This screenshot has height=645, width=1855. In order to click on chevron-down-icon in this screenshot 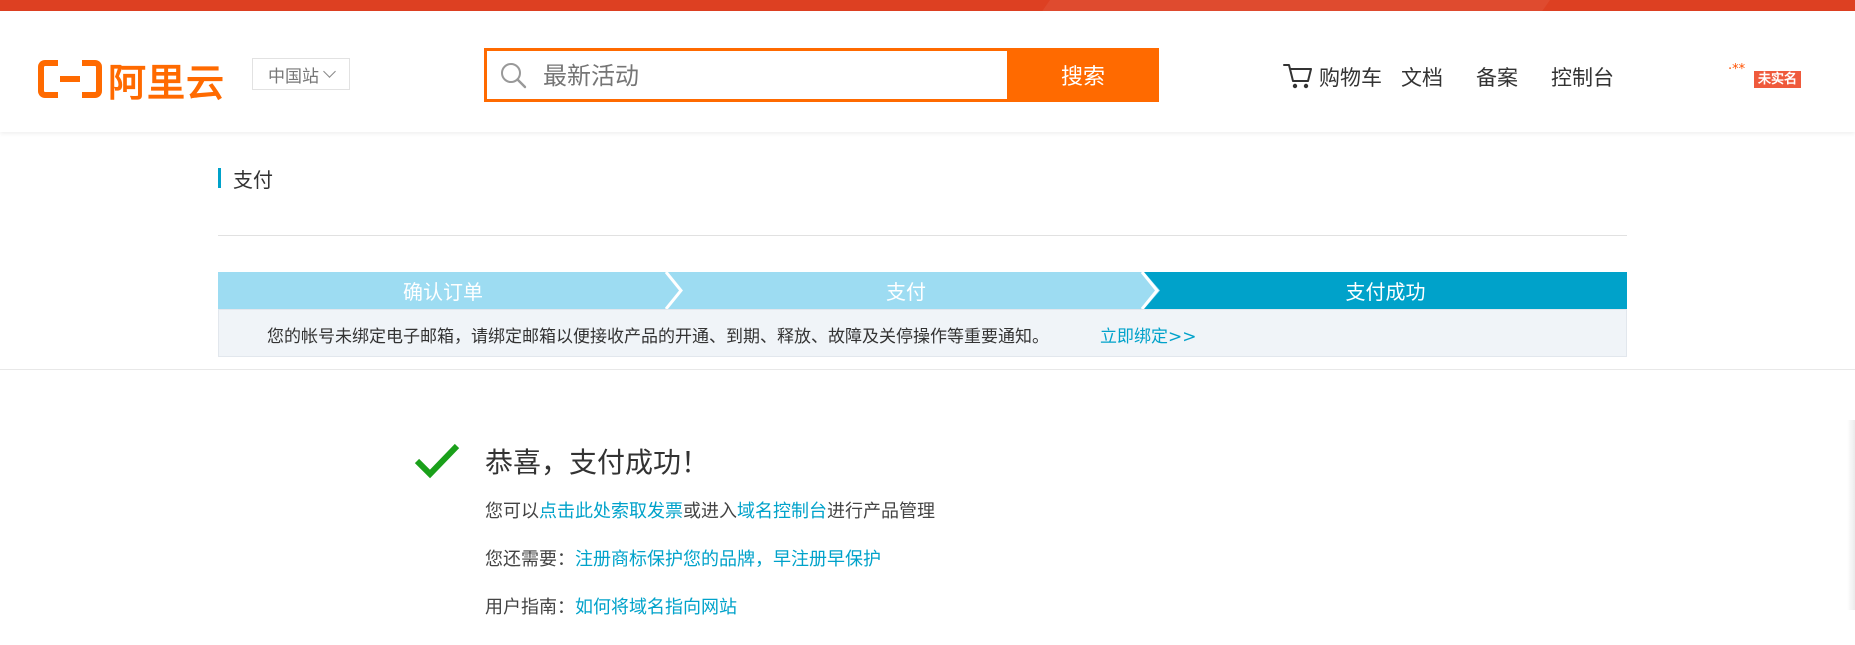, I will do `click(329, 71)`.